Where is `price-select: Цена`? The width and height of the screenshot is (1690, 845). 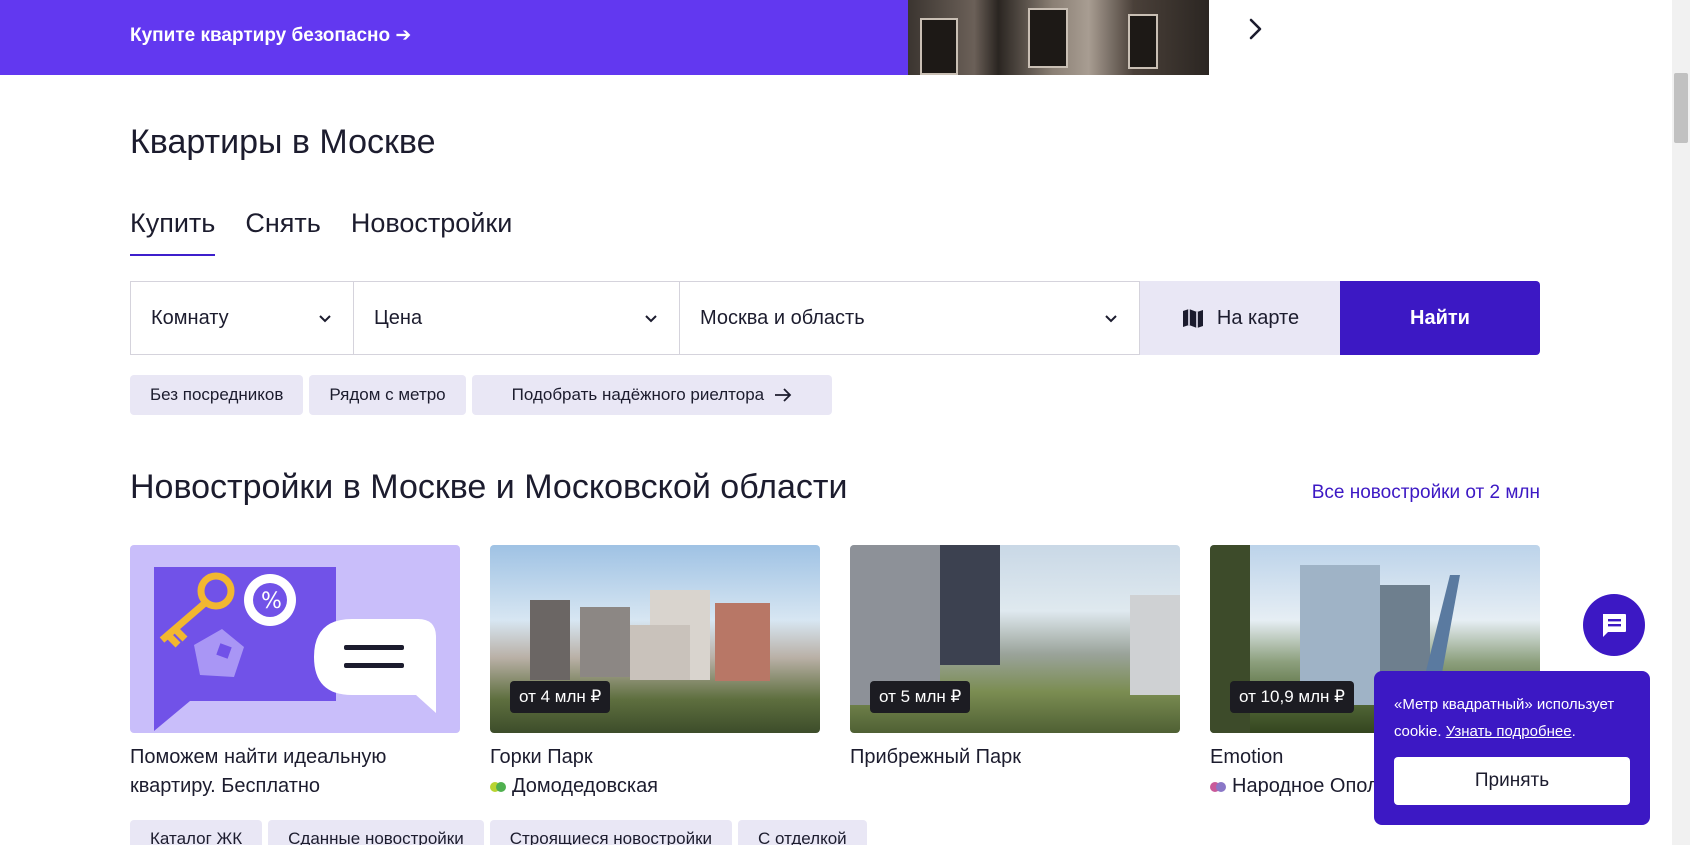
price-select: Цена is located at coordinates (517, 318).